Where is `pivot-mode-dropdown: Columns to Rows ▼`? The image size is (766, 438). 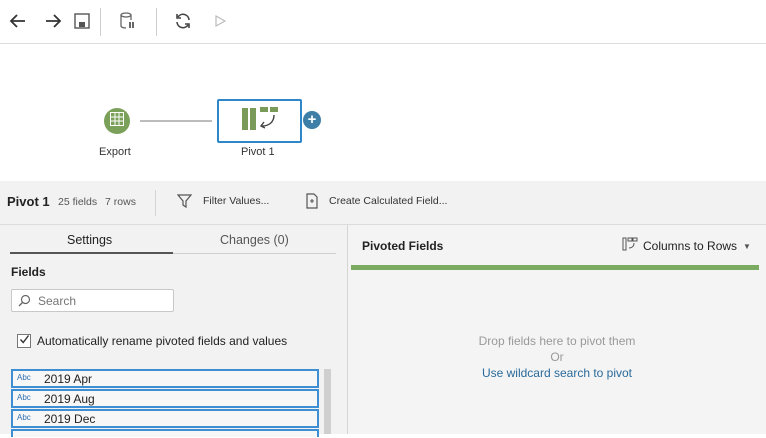 pivot-mode-dropdown: Columns to Rows ▼ is located at coordinates (686, 246).